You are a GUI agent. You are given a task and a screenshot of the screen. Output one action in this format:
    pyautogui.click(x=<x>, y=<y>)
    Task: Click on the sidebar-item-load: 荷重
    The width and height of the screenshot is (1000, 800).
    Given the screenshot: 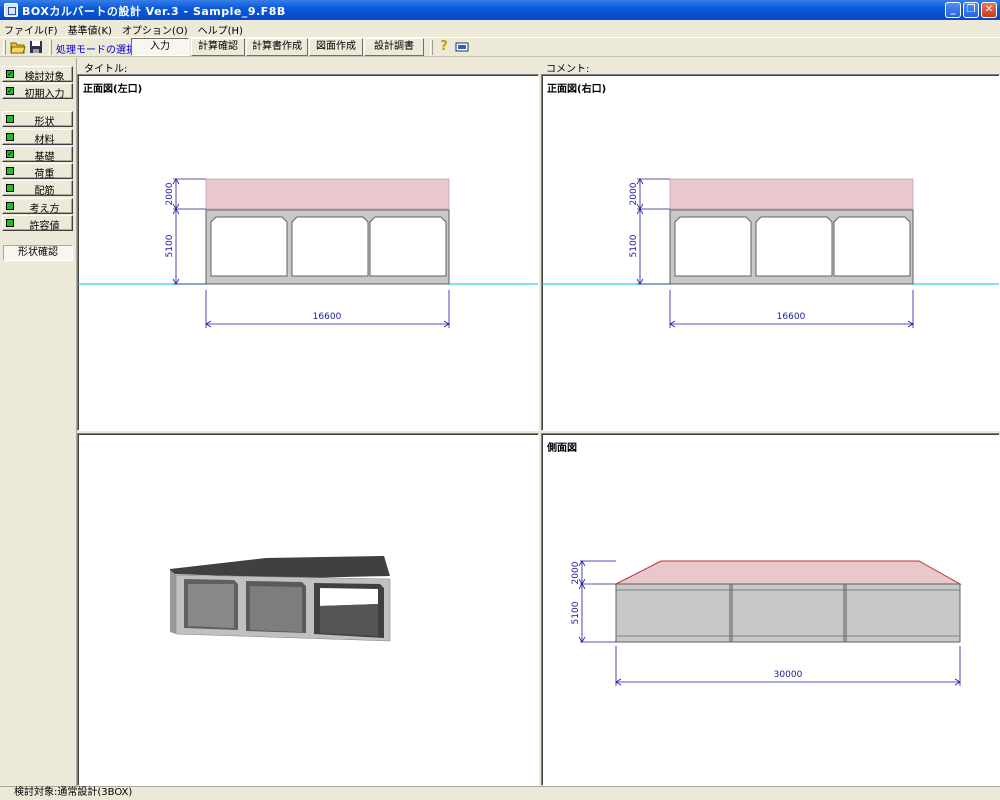 What is the action you would take?
    pyautogui.click(x=37, y=171)
    